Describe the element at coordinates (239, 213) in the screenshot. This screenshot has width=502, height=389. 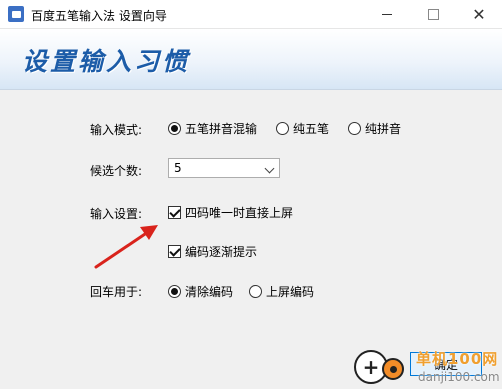
I see `checkbox-direct-commit-label: 四码唯一时直接上屏` at that location.